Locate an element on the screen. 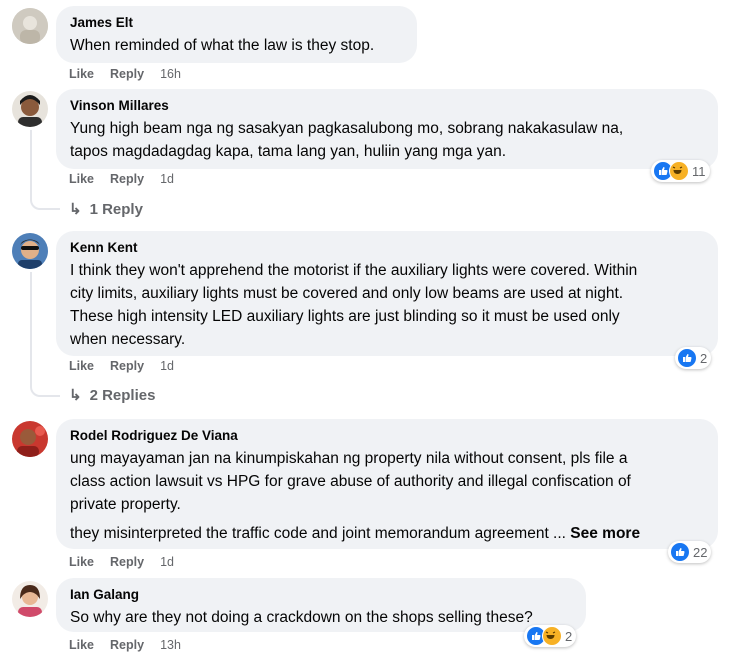  comment-actions: Like Reply 16h is located at coordinates (133, 74).